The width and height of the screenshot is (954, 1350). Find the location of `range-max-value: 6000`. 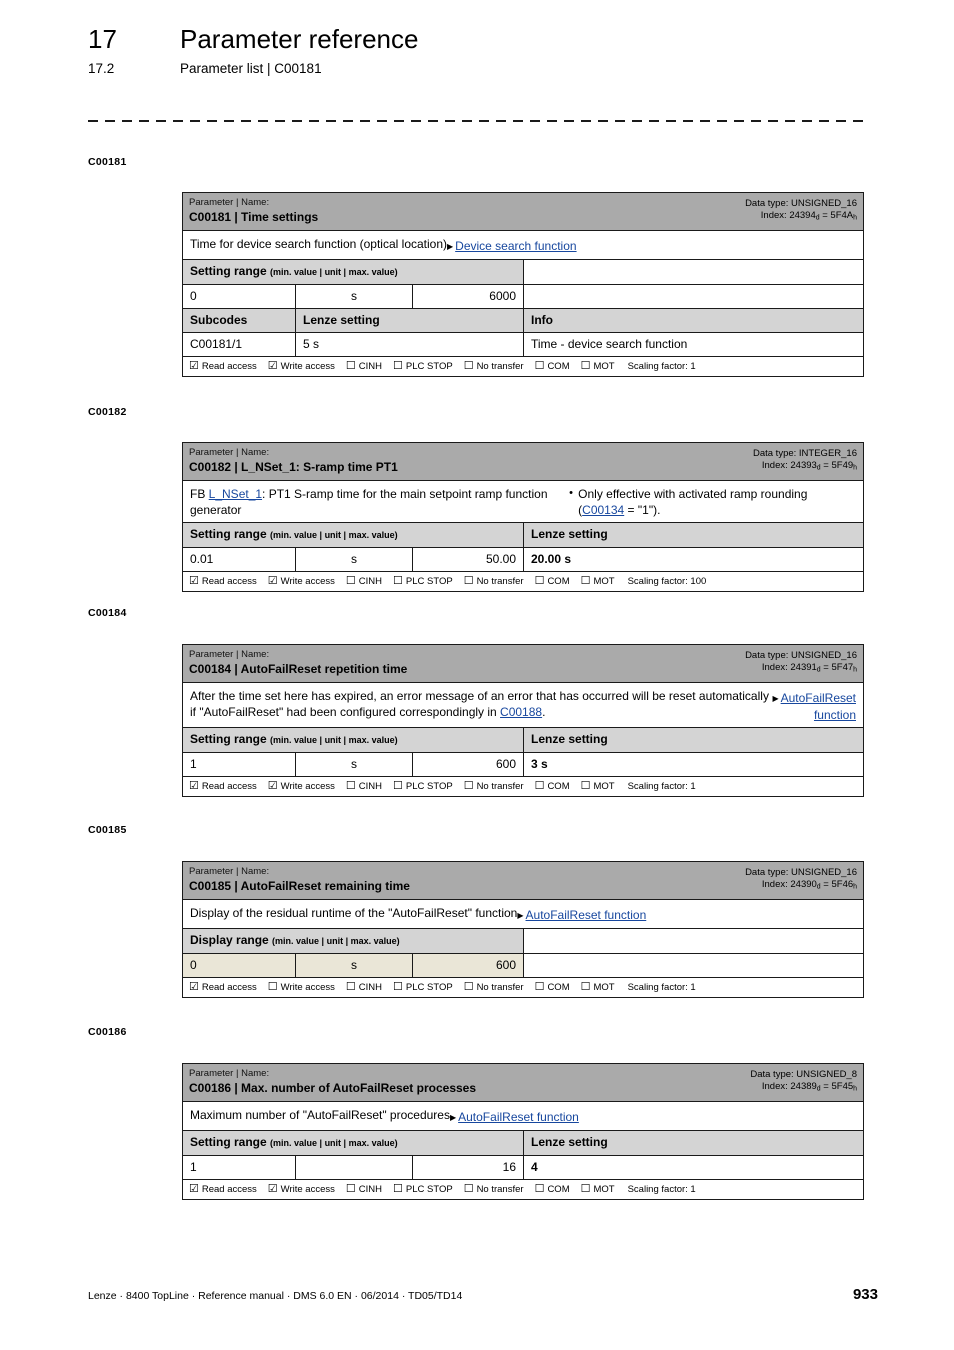

range-max-value: 6000 is located at coordinates (468, 296).